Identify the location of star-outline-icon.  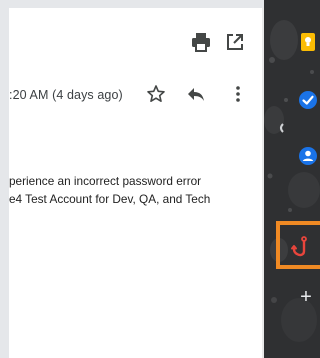
(156, 94).